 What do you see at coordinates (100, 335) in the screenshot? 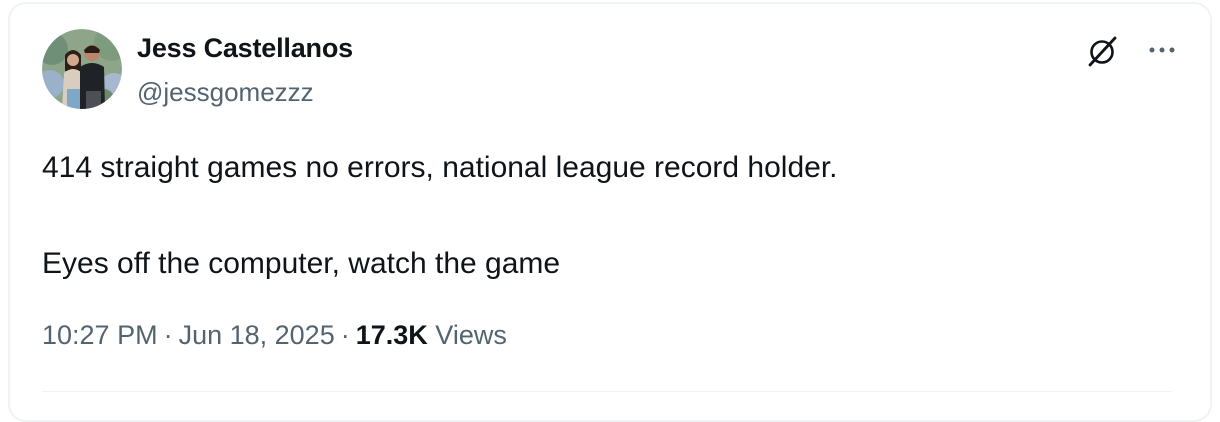
I see `tweet-time: 10:27 PM` at bounding box center [100, 335].